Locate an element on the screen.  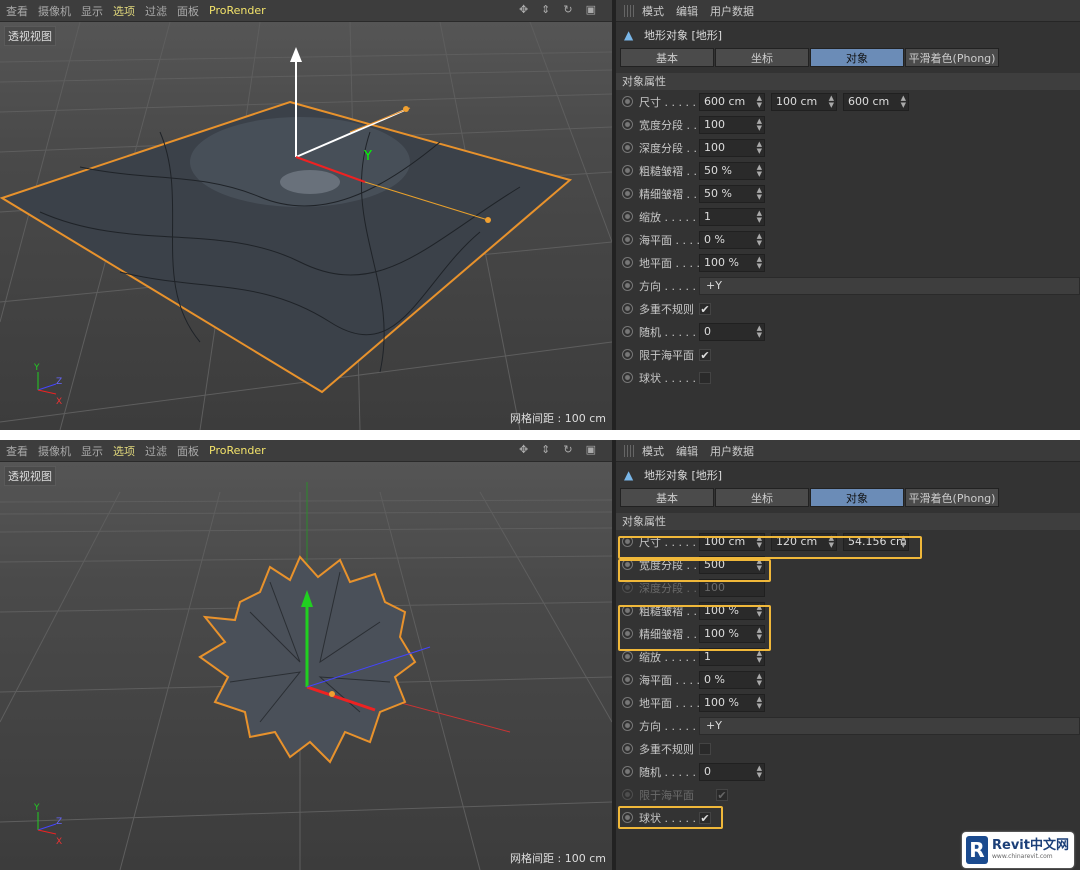
fine-furrows-field: 50 % ▲ ▼ is located at coordinates (732, 193).